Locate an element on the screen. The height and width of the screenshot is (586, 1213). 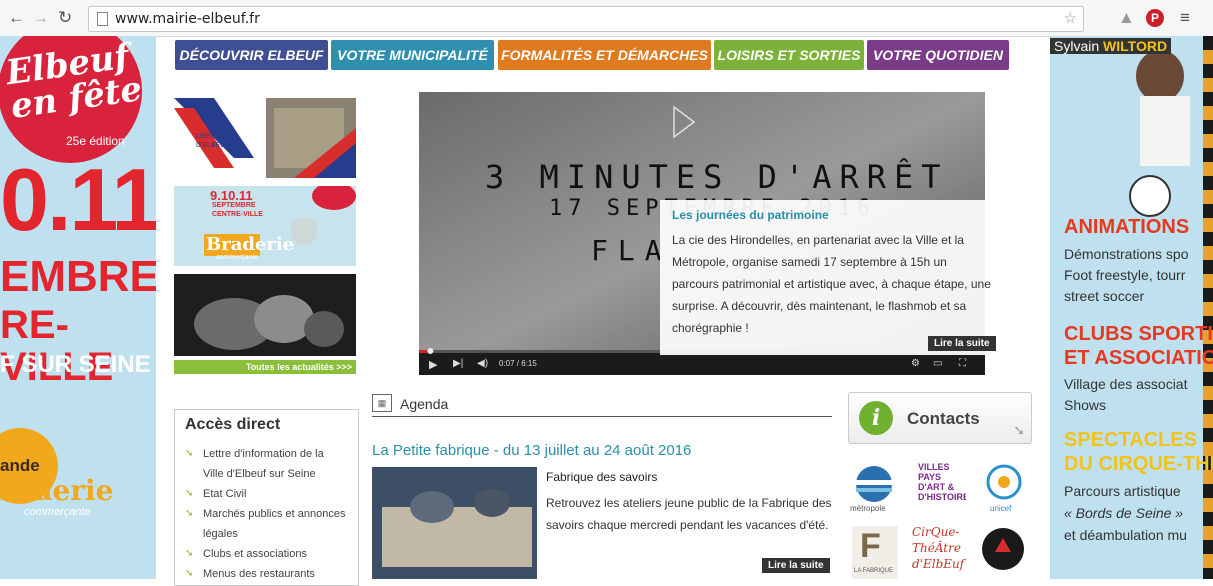
la-fabrique-logo: F LA FABRIQUE is located at coordinates (875, 552).